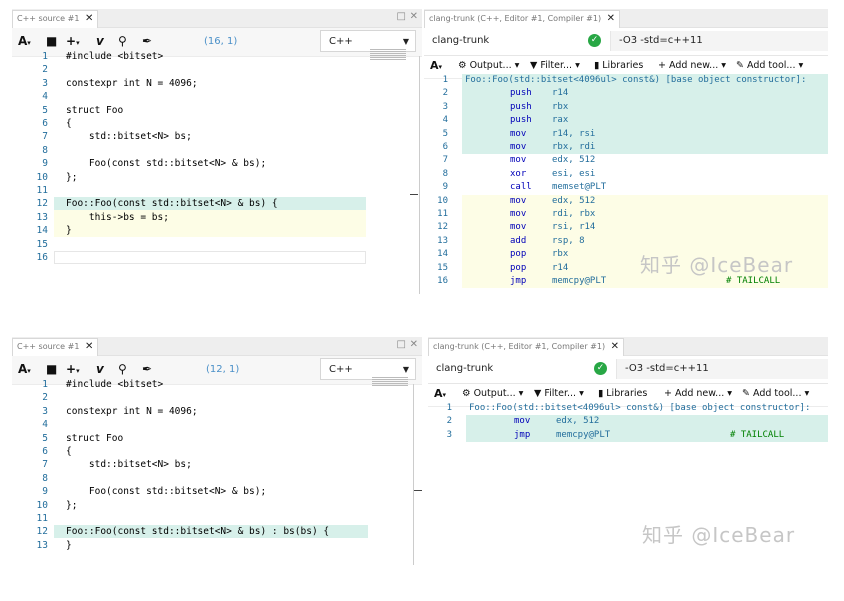 Image resolution: width=844 pixels, height=601 pixels. What do you see at coordinates (632, 215) in the screenshot?
I see `asm-line: 11 mov rdi, rbx` at bounding box center [632, 215].